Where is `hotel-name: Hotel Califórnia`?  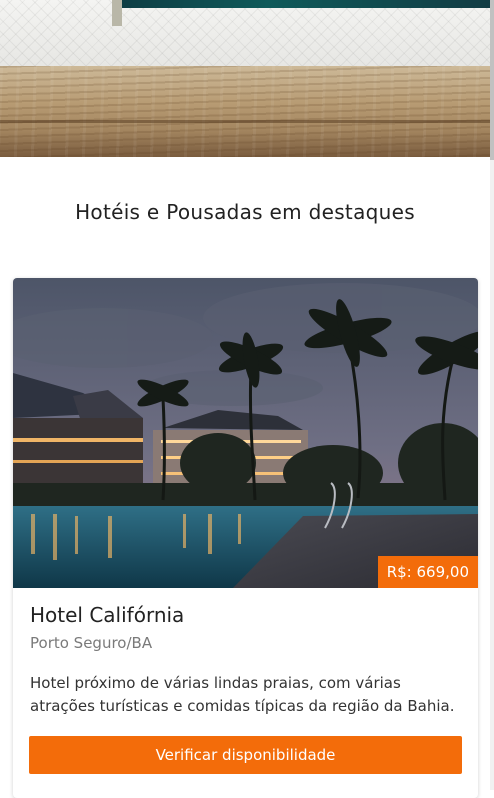
hotel-name: Hotel Califórnia is located at coordinates (107, 615).